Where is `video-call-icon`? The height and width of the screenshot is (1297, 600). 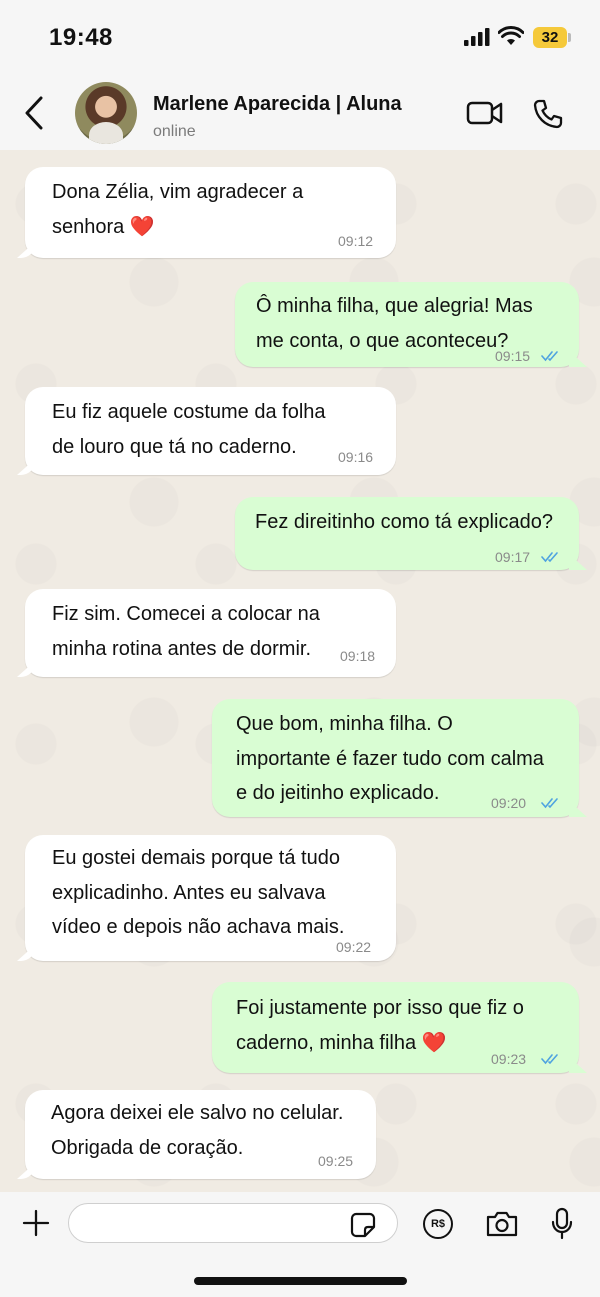 video-call-icon is located at coordinates (485, 113).